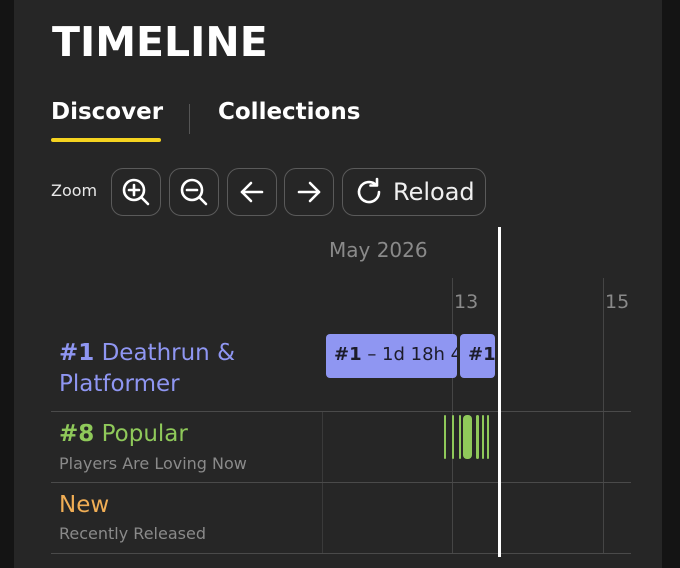  I want to click on day-gridline, so click(603, 415).